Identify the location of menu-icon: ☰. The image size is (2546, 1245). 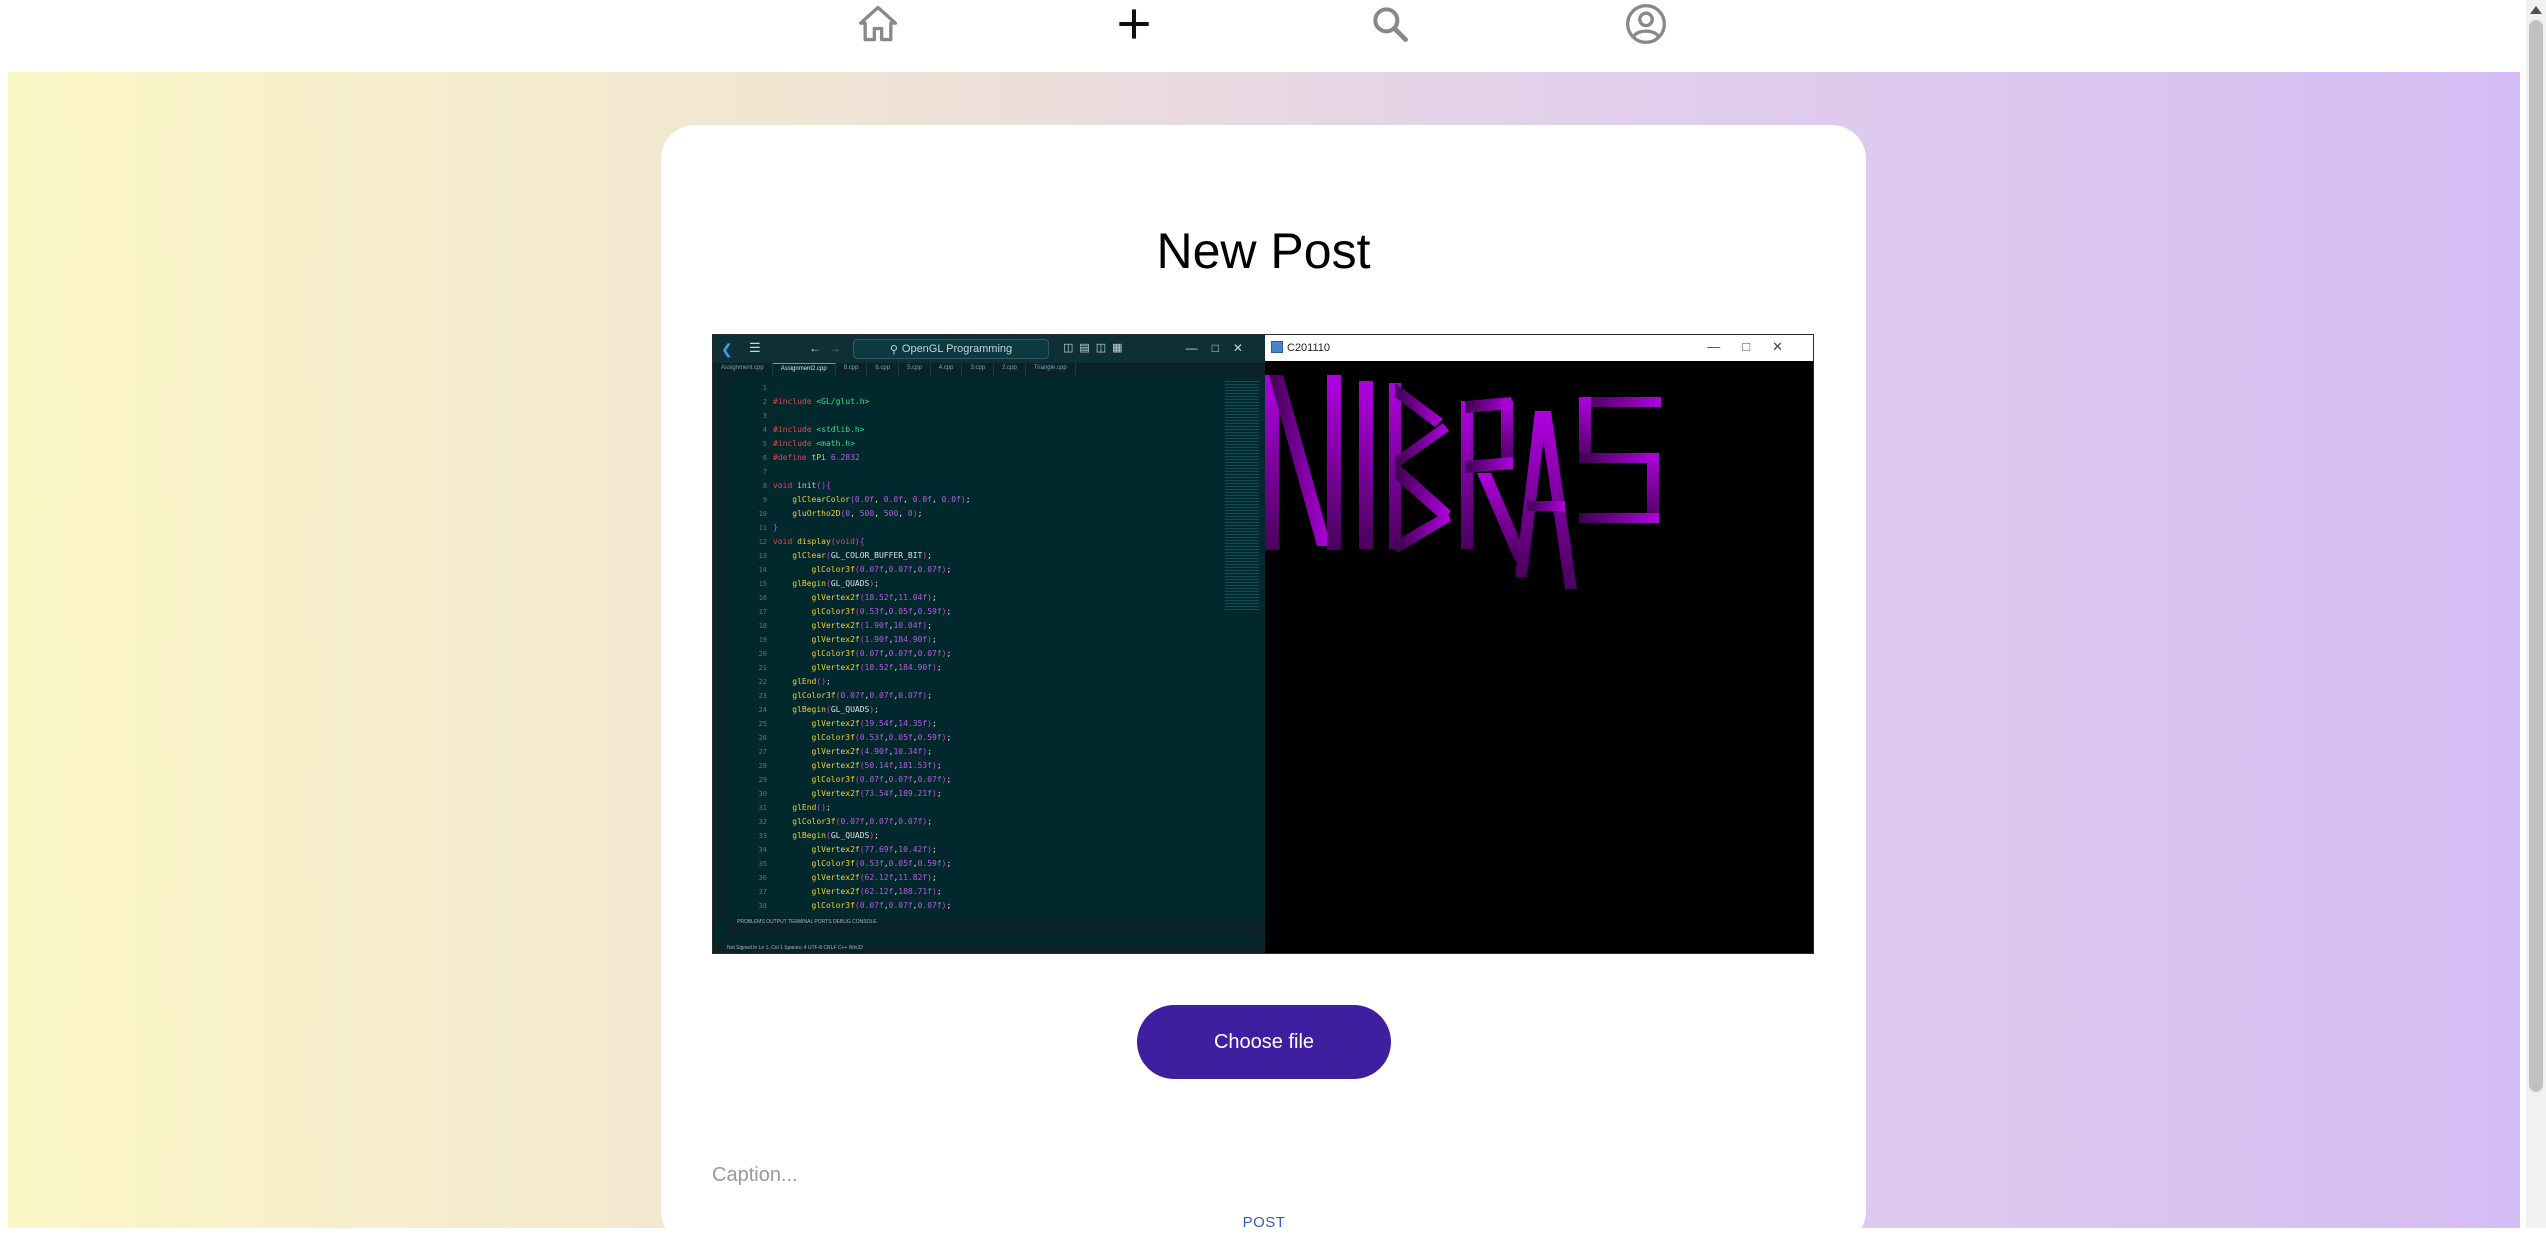
(755, 347).